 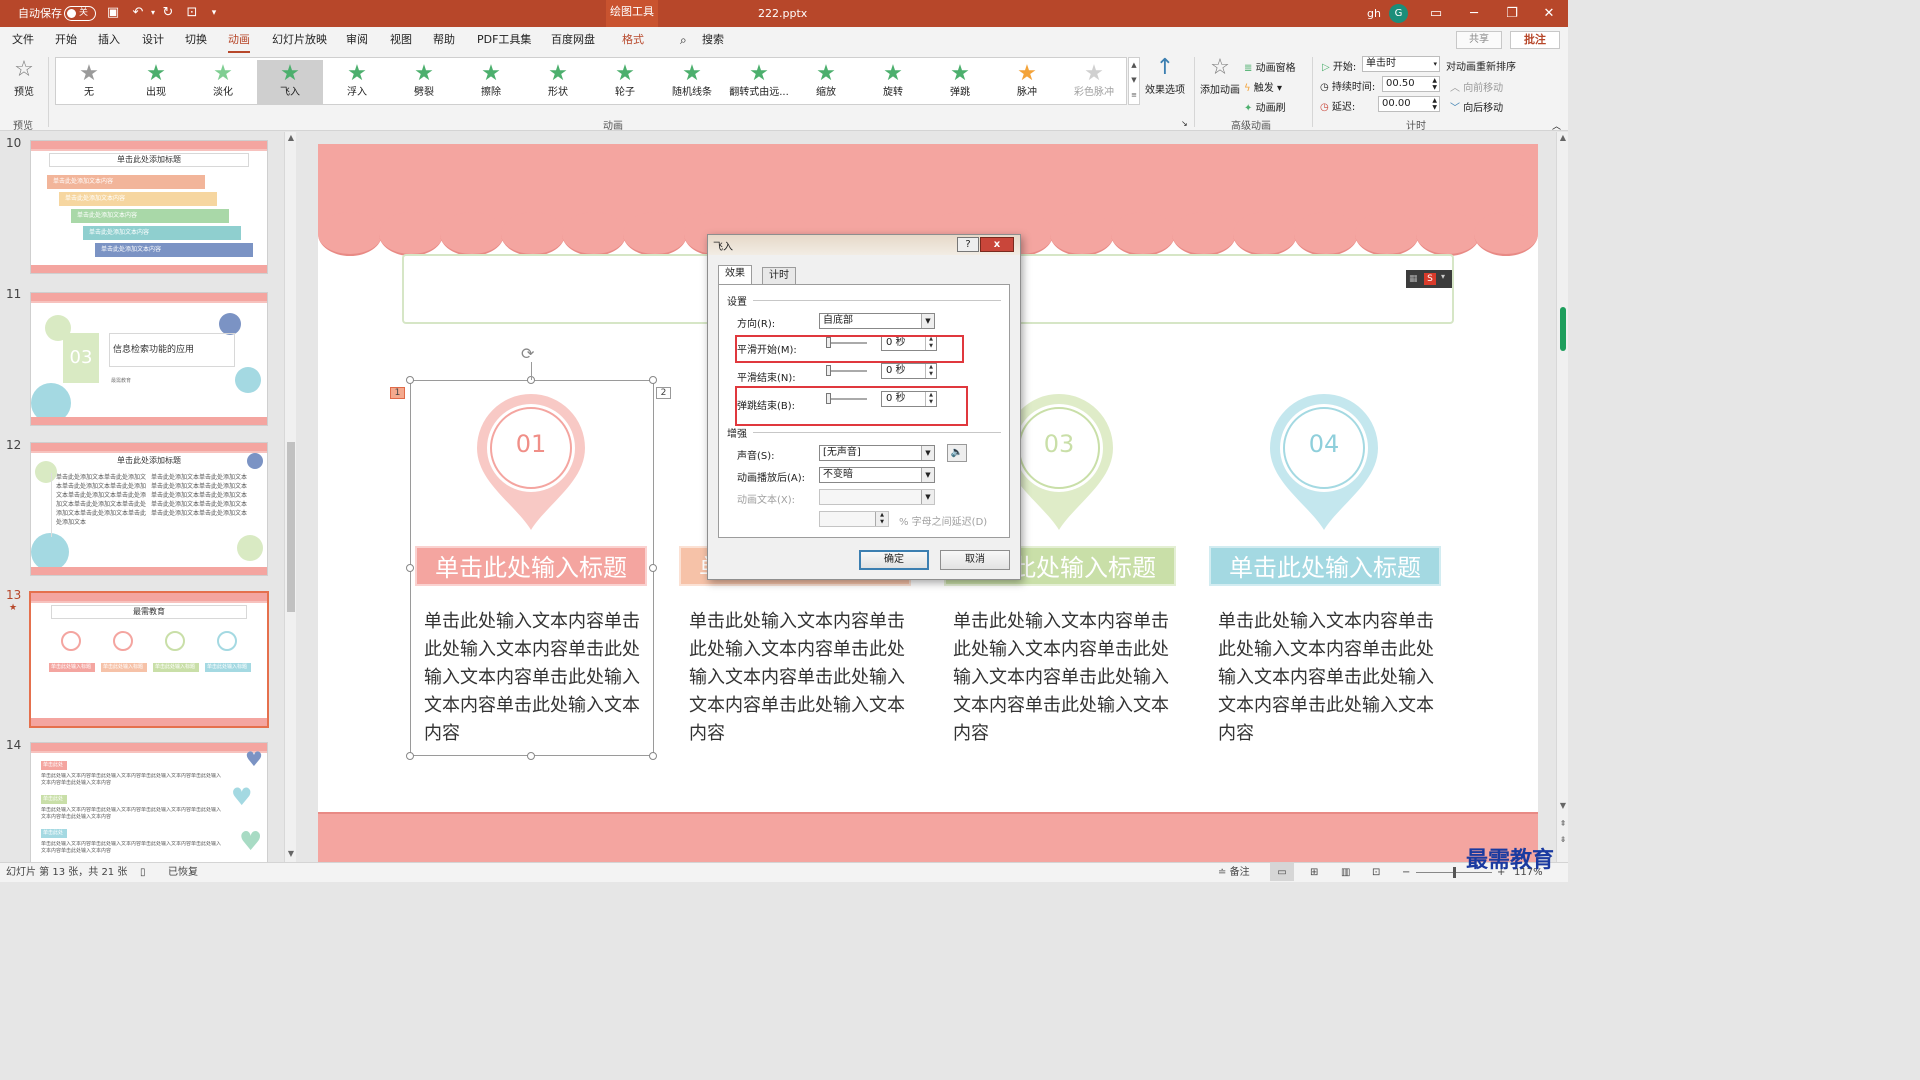 I want to click on autosave-toggle: 关, so click(x=80, y=13).